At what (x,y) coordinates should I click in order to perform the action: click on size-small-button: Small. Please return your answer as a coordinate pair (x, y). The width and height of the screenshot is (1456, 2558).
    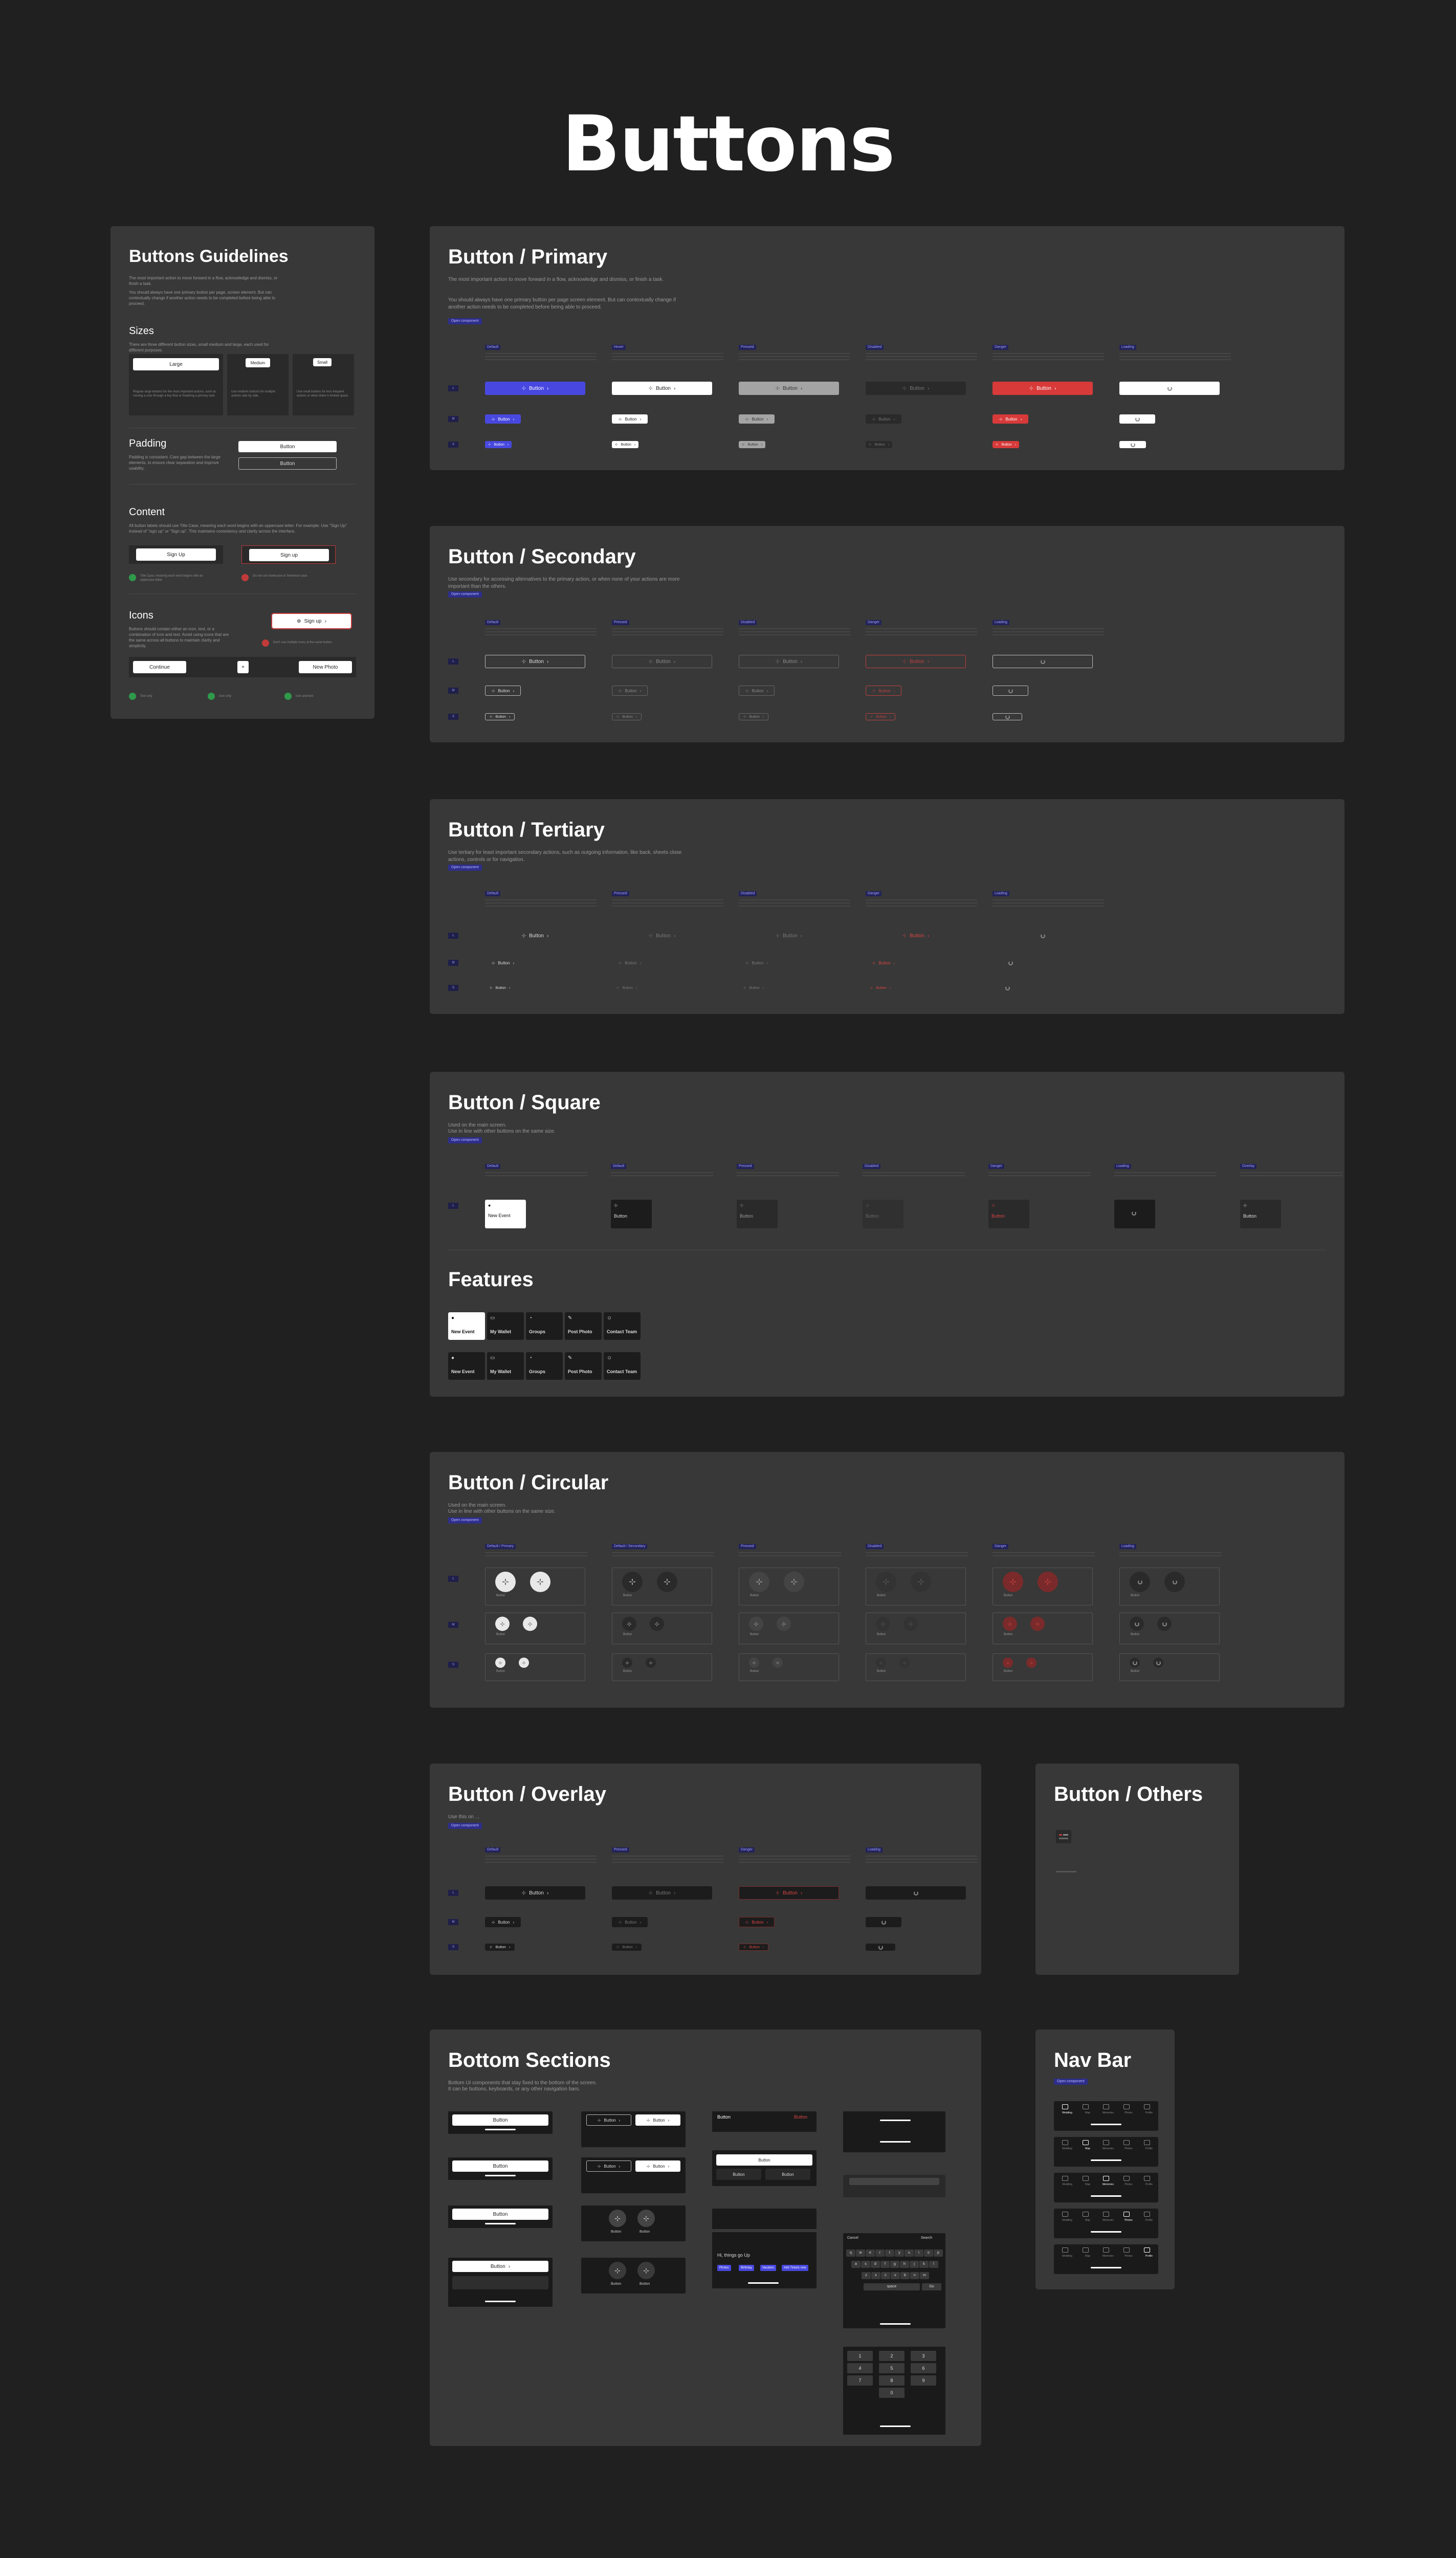
    Looking at the image, I should click on (322, 362).